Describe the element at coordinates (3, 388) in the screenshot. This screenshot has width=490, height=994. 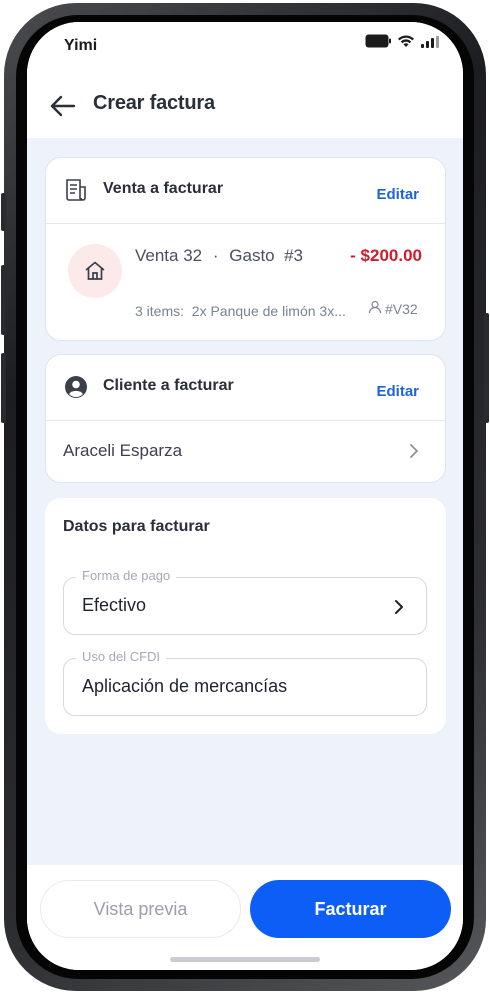
I see `volume-down-button` at that location.